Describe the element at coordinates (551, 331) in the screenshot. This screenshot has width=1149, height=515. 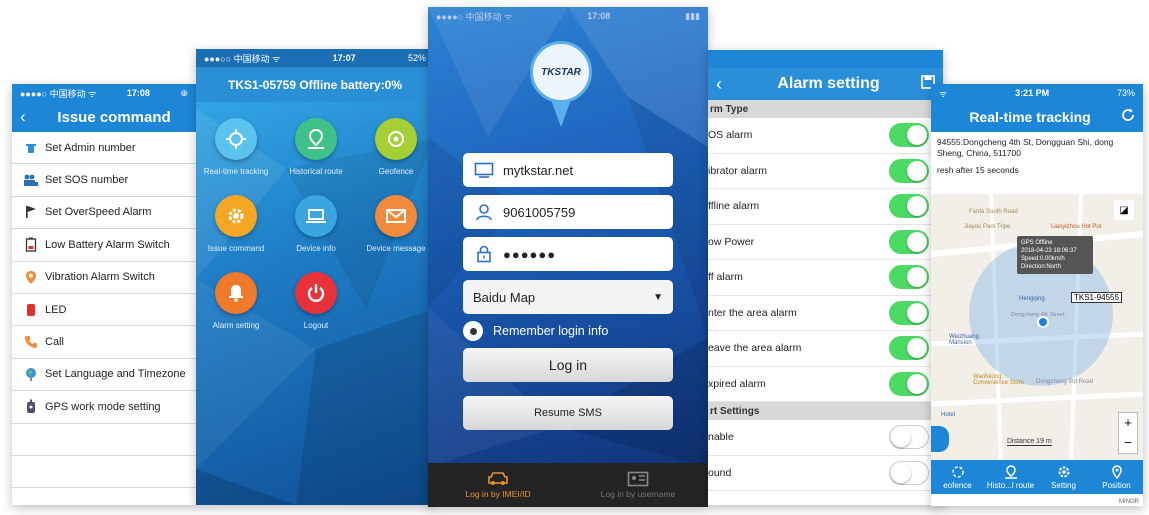
I see `remember-label: Remember login info` at that location.